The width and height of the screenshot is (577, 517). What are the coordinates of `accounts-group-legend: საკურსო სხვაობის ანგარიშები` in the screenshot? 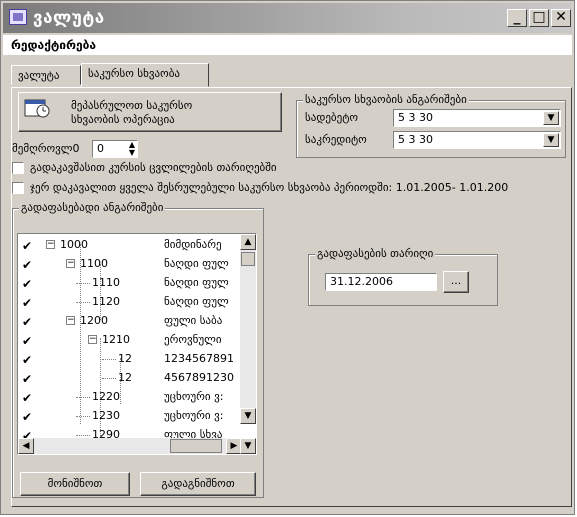 It's located at (386, 99).